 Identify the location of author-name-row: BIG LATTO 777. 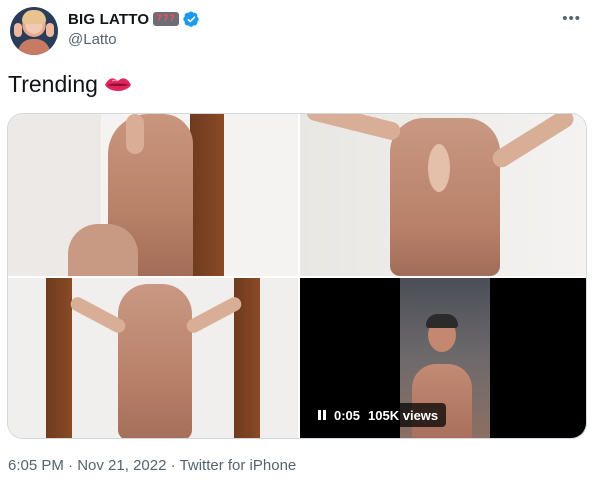
(134, 19).